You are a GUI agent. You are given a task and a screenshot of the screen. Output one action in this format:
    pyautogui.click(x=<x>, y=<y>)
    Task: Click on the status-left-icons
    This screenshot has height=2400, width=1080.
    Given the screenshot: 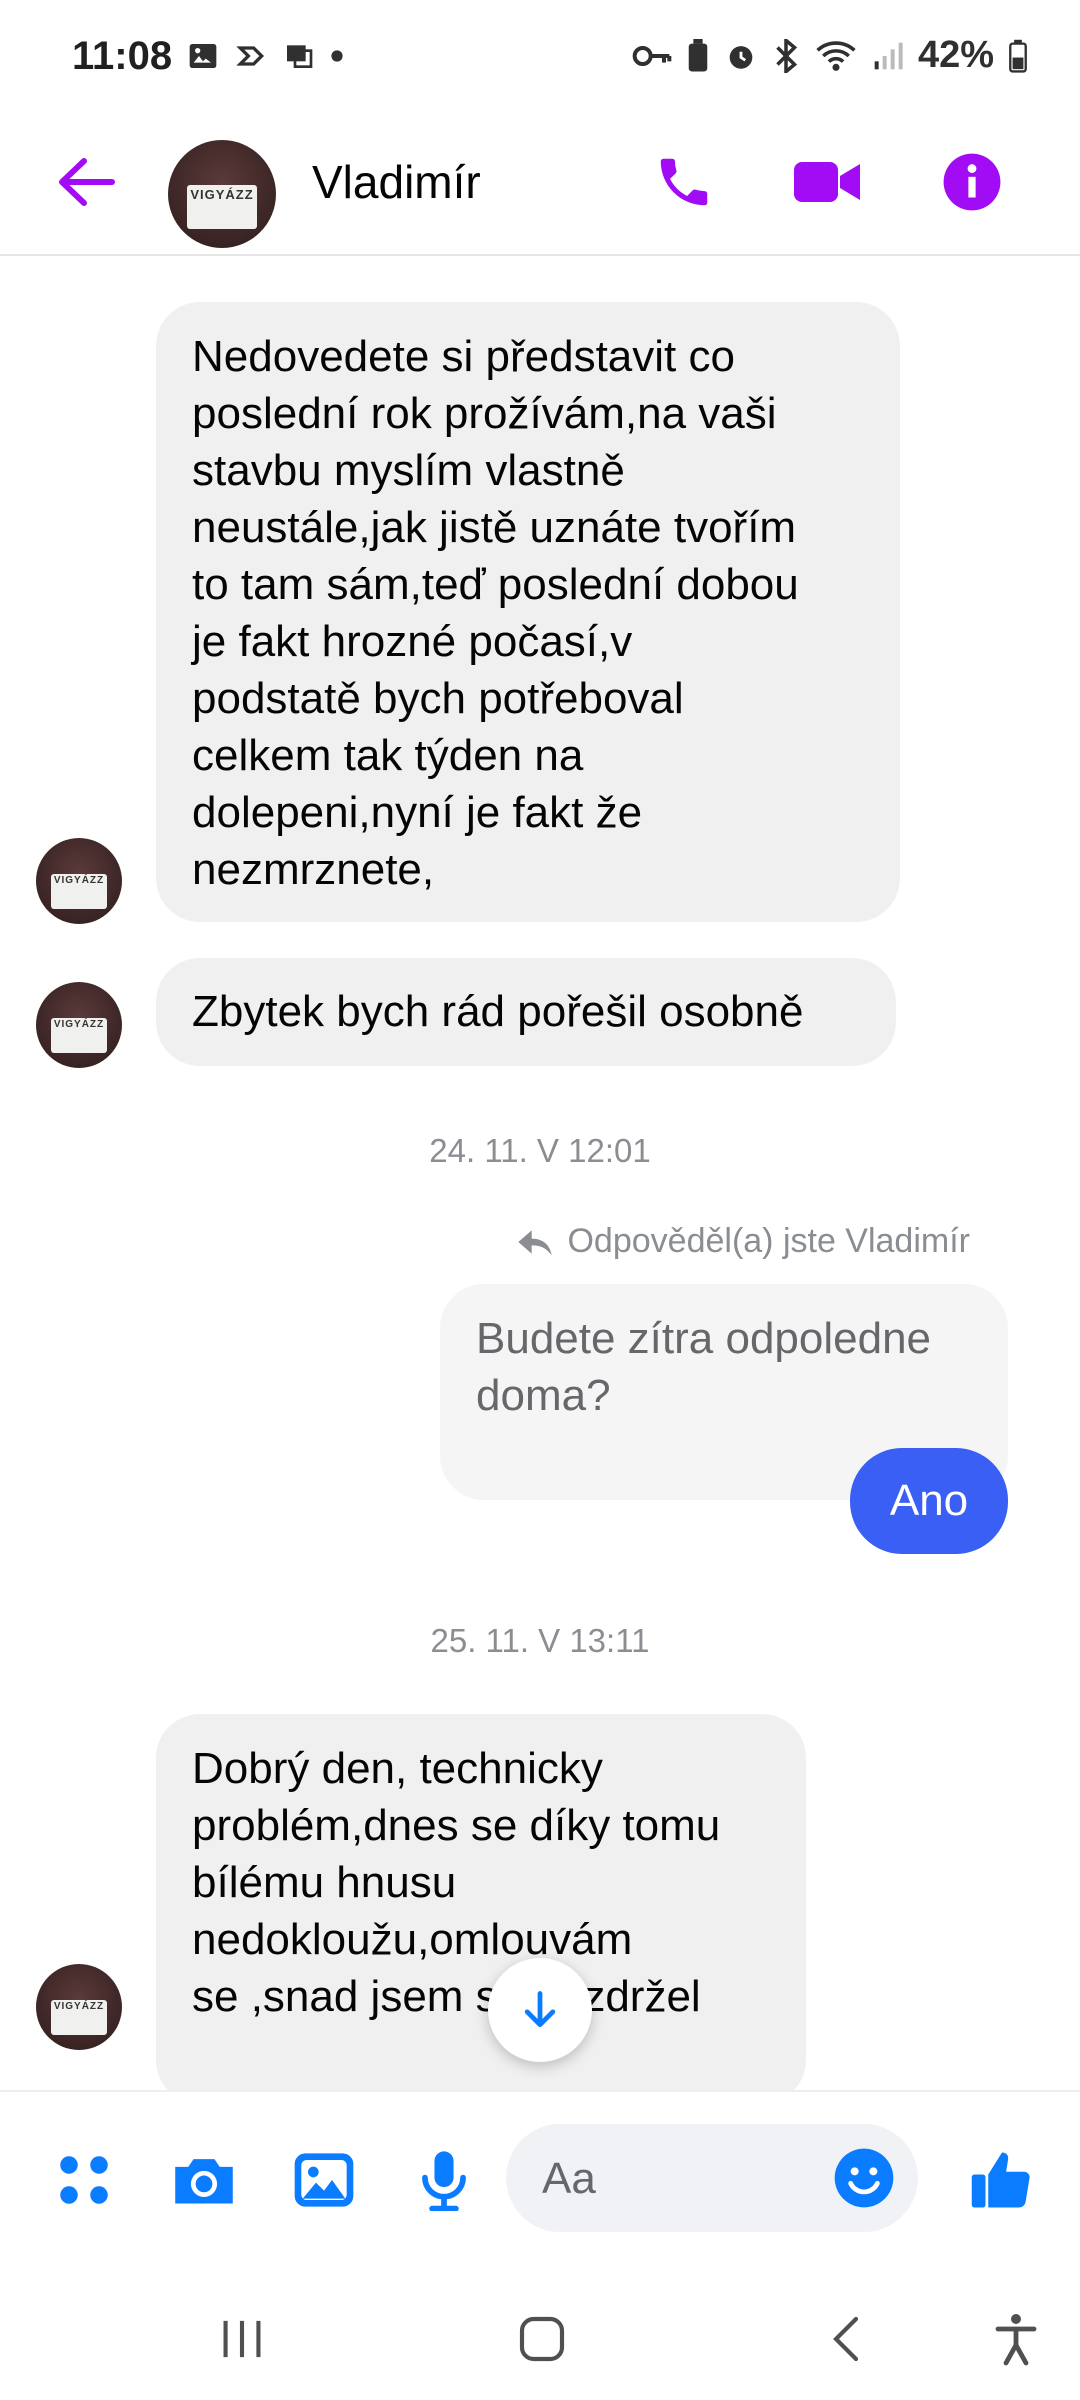 What is the action you would take?
    pyautogui.click(x=265, y=56)
    